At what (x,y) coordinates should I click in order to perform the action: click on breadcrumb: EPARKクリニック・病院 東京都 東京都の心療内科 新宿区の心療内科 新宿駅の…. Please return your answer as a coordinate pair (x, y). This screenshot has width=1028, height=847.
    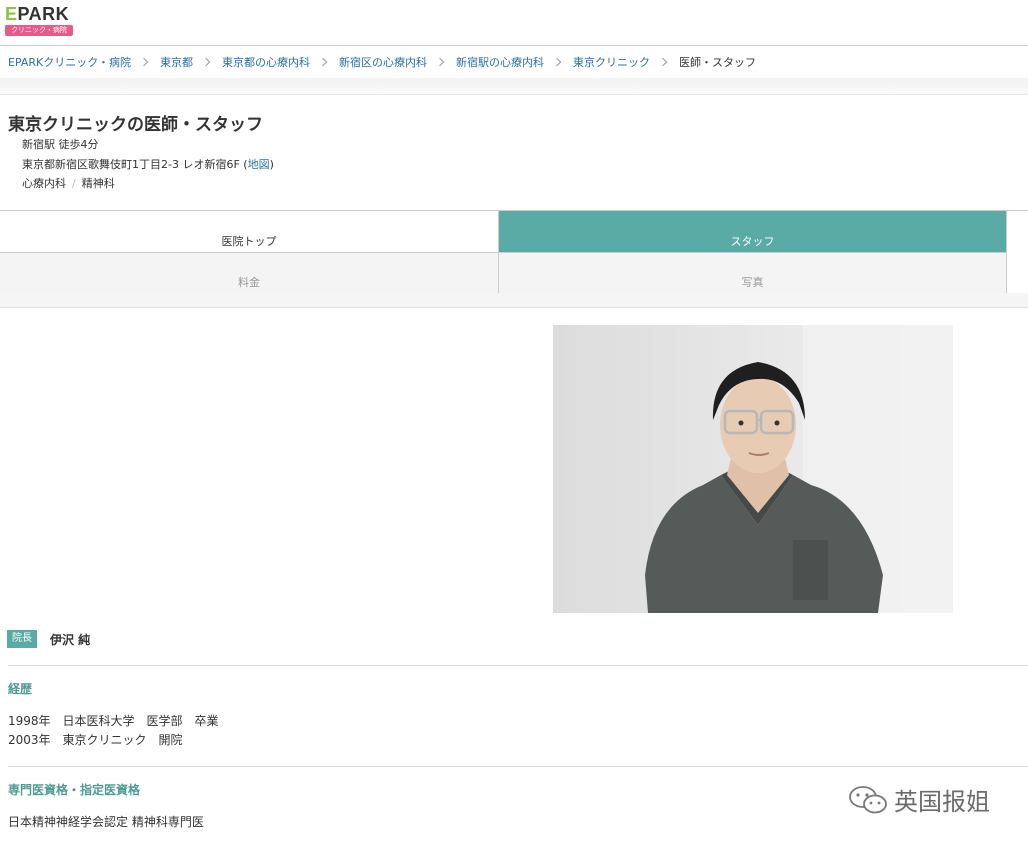
    Looking at the image, I should click on (382, 62).